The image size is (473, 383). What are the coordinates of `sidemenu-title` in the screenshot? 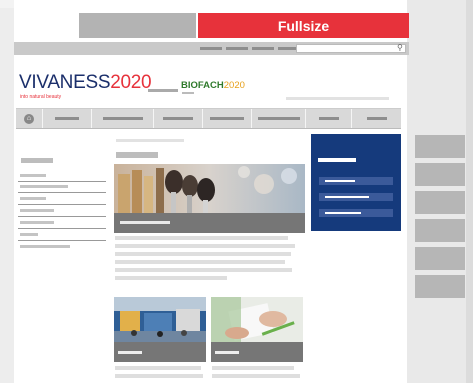 It's located at (37, 160).